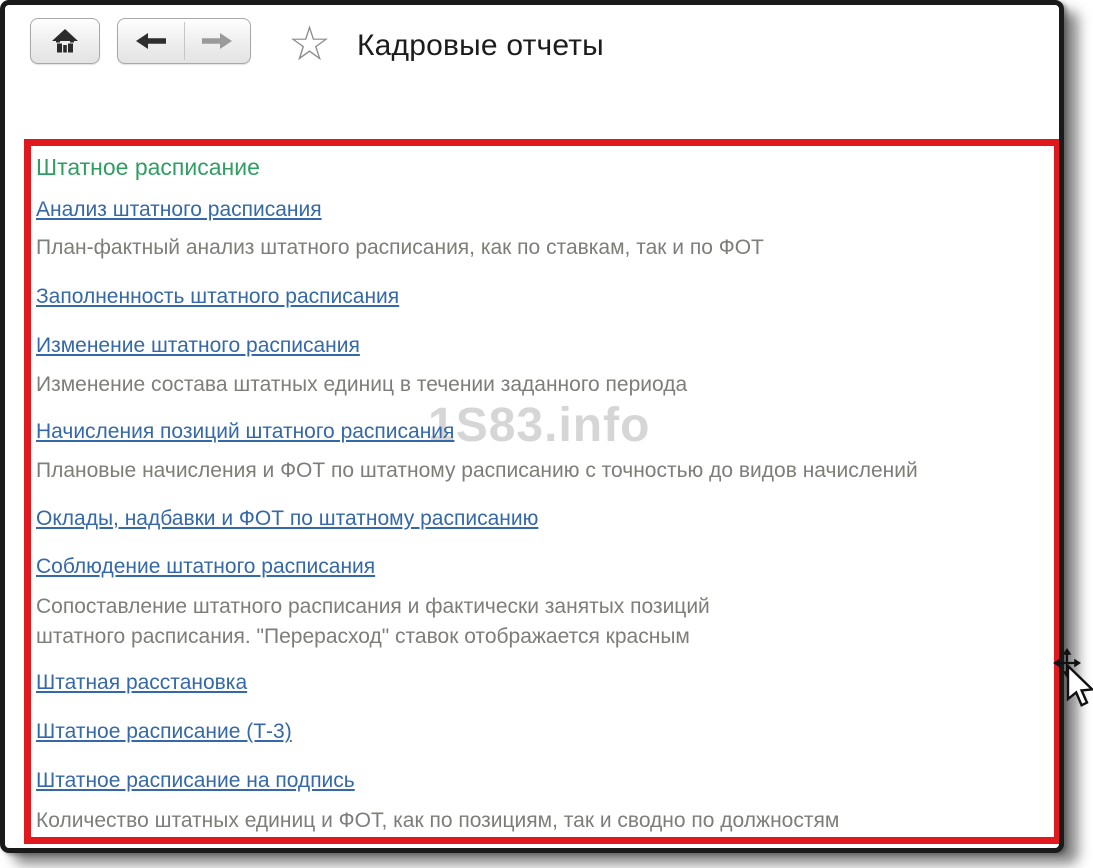 The width and height of the screenshot is (1093, 868). What do you see at coordinates (164, 732) in the screenshot?
I see `report-link-shtatnoe-raspisanie-t3: Штатное расписание (Т-3)` at bounding box center [164, 732].